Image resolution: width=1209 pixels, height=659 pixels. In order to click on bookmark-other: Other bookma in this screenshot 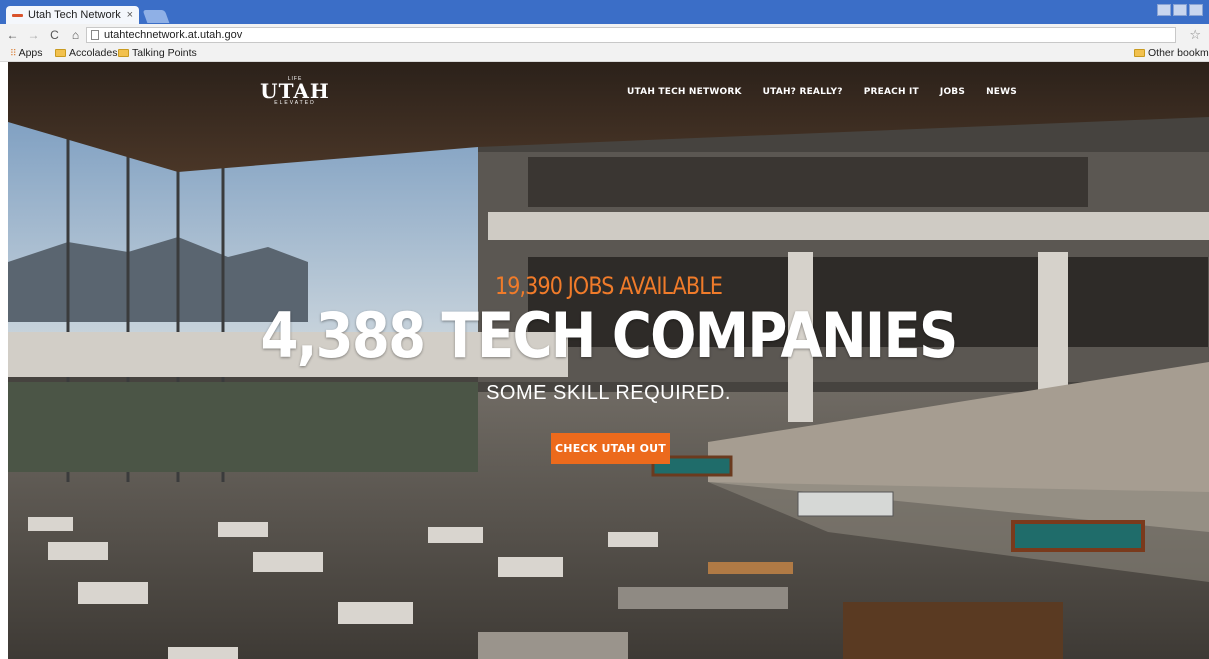, I will do `click(1171, 53)`.